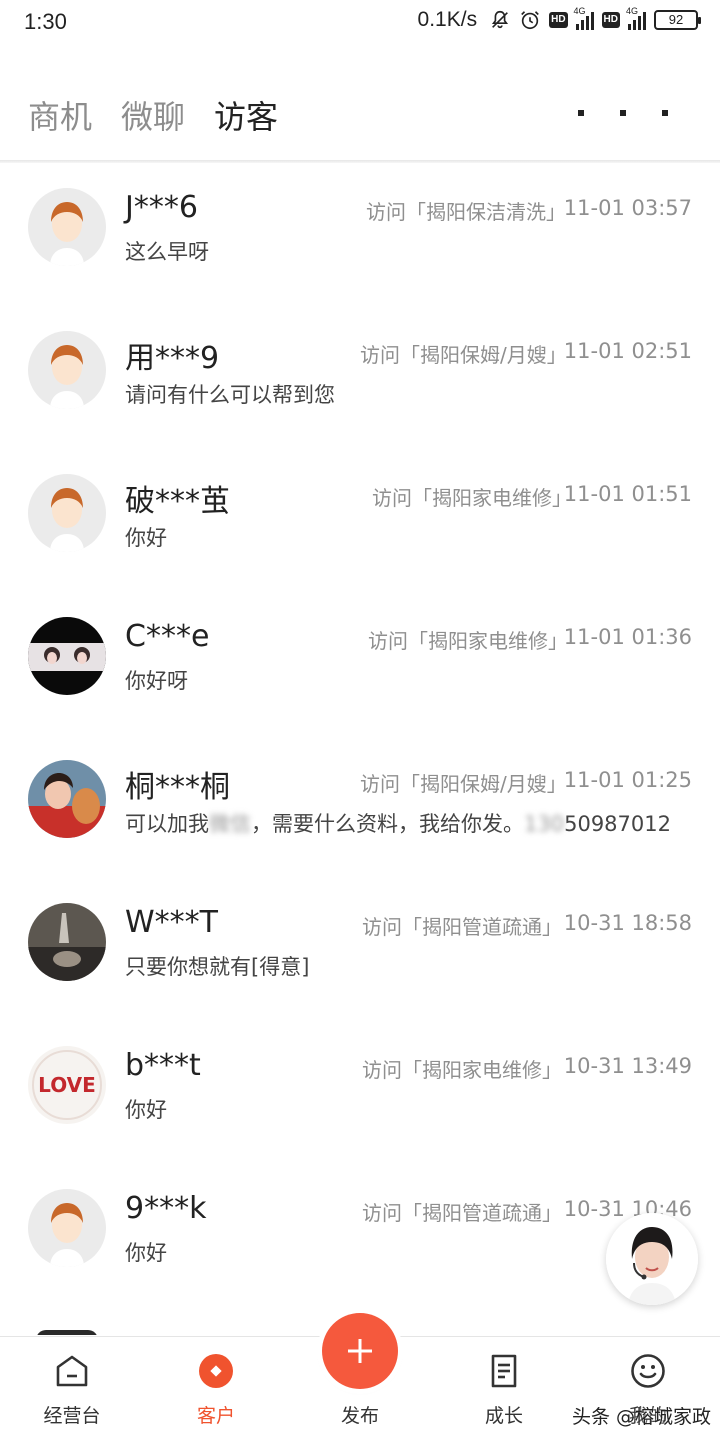 The width and height of the screenshot is (720, 1440). Describe the element at coordinates (167, 824) in the screenshot. I see `message-text: 可以加我` at that location.